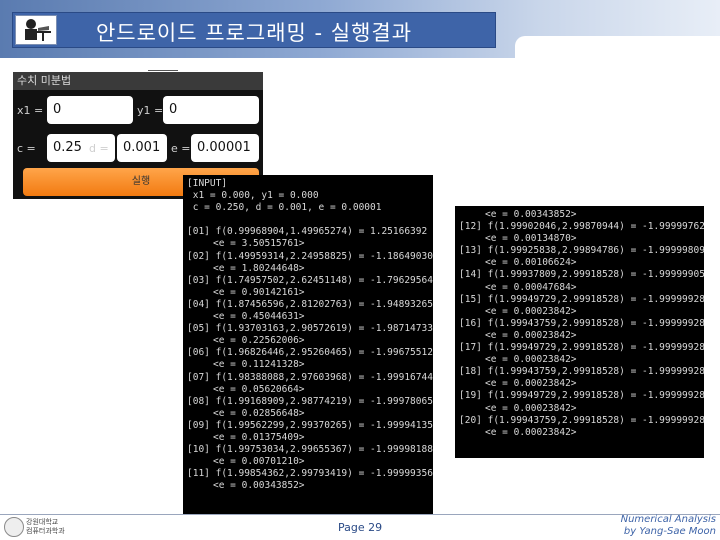 This screenshot has height=540, width=720. I want to click on console-line: <e = 0.90142161>, so click(259, 292).